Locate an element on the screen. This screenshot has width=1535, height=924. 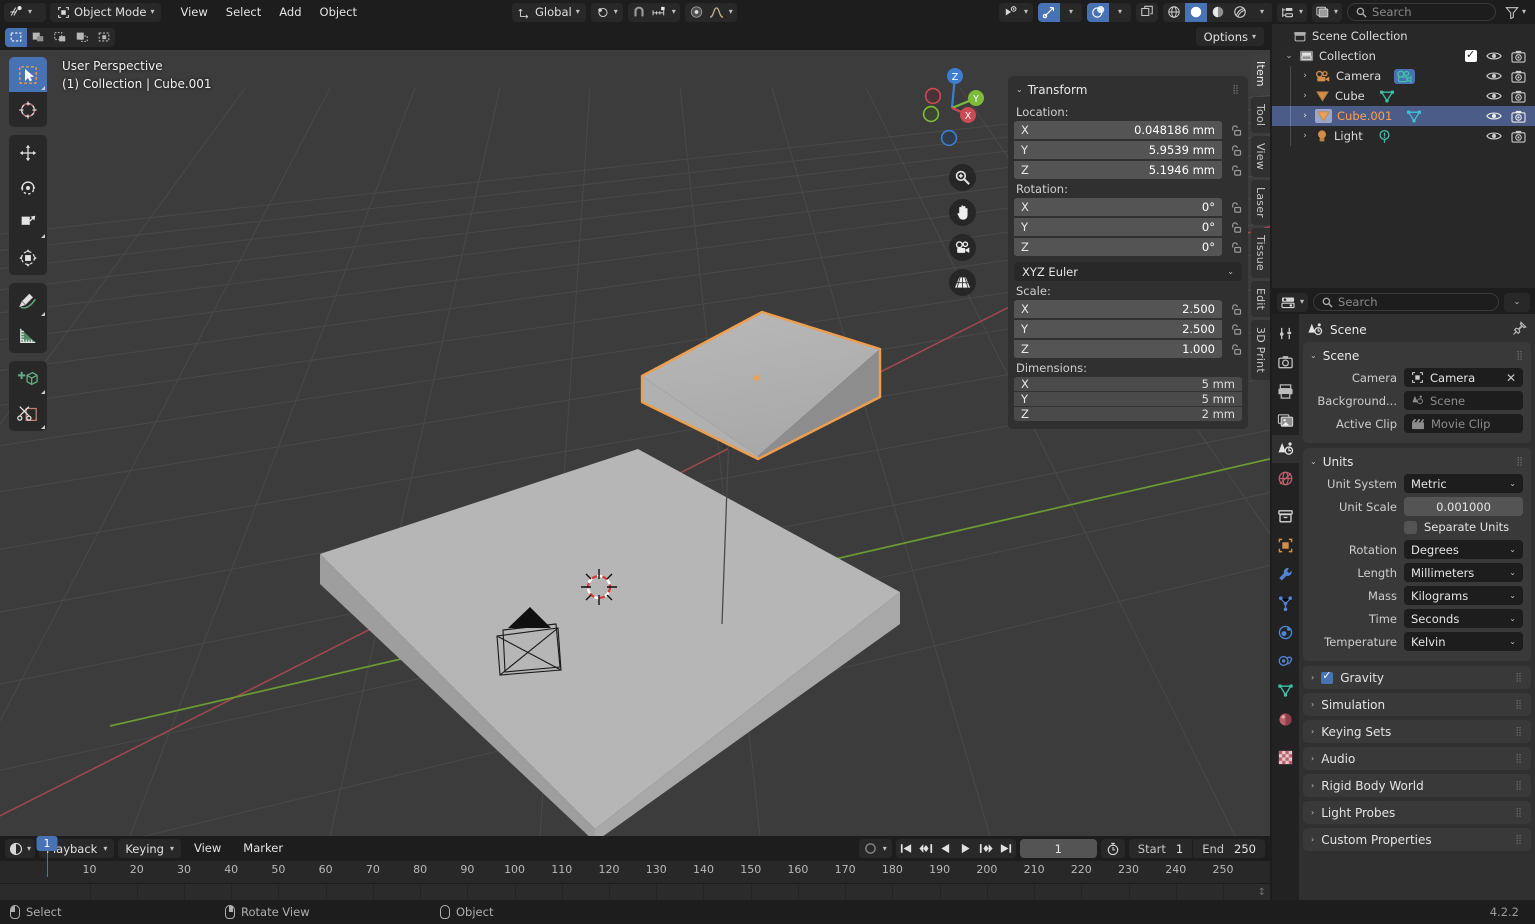
rotation-units-dropdown: Degrees ⌄ is located at coordinates (1463, 549).